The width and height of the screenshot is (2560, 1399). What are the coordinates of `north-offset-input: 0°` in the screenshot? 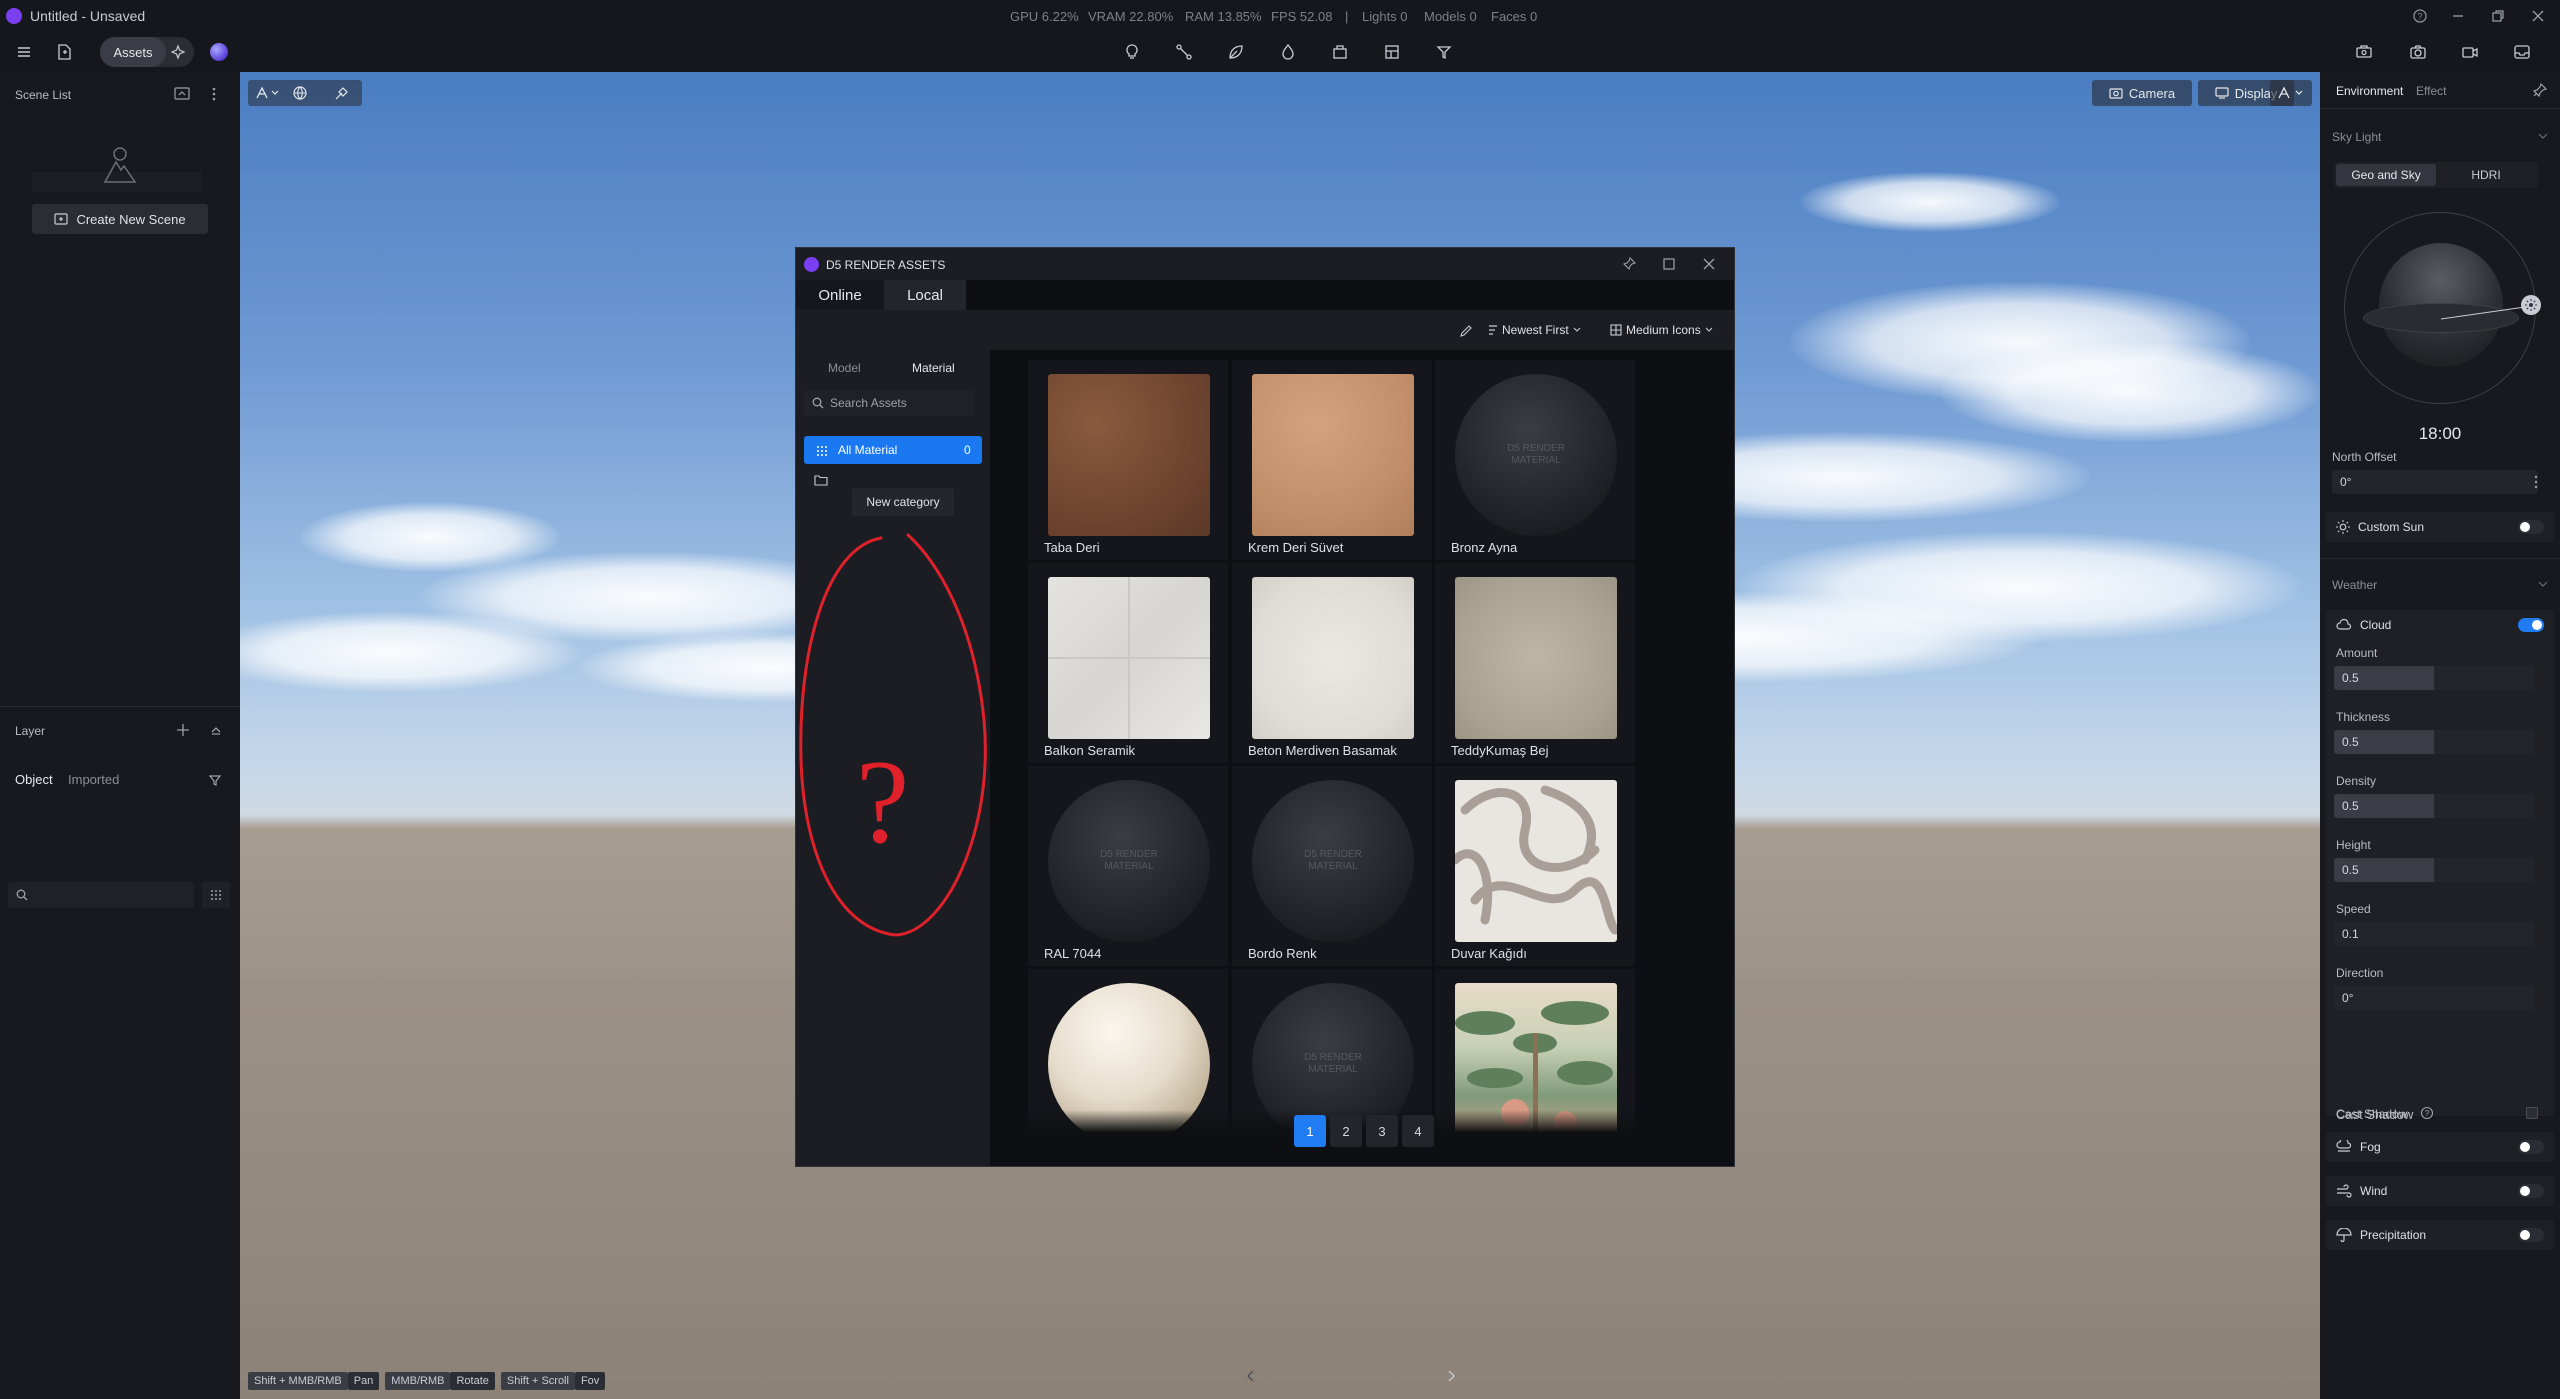 It's located at (2435, 482).